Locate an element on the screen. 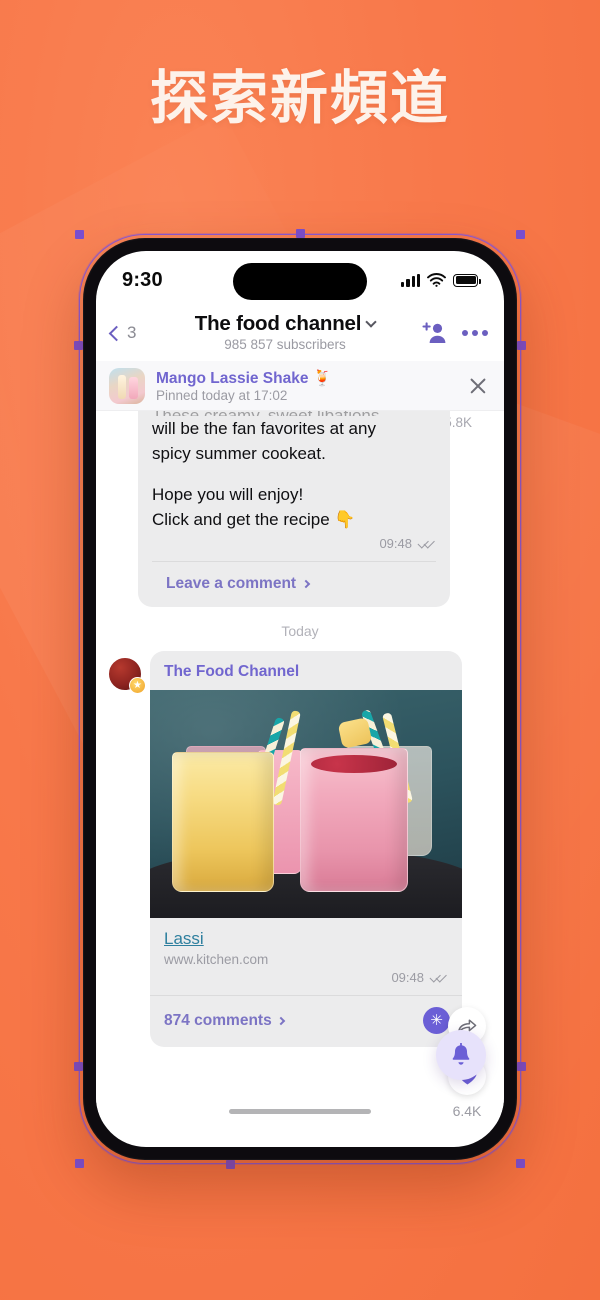  chat-header: 3 The food channel 985 857 subscribers is located at coordinates (300, 333).